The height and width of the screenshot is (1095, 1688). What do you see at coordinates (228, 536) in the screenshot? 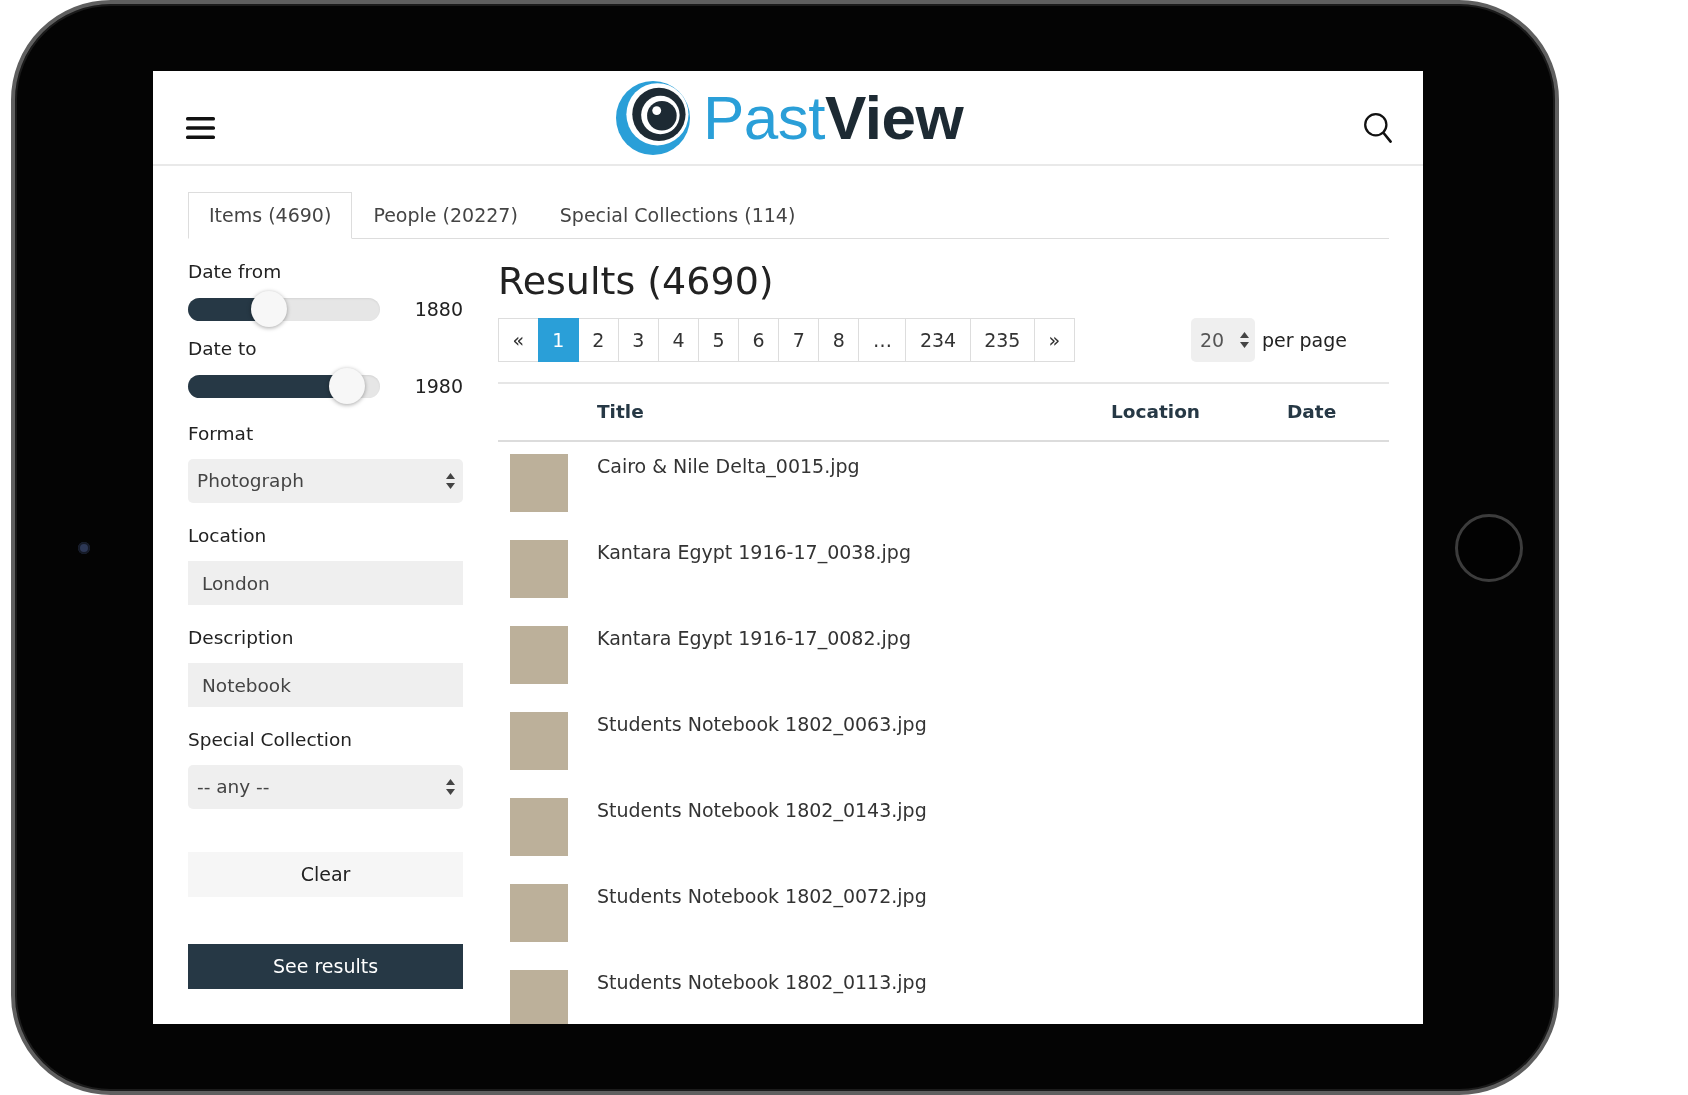
I see `field-label: Location` at bounding box center [228, 536].